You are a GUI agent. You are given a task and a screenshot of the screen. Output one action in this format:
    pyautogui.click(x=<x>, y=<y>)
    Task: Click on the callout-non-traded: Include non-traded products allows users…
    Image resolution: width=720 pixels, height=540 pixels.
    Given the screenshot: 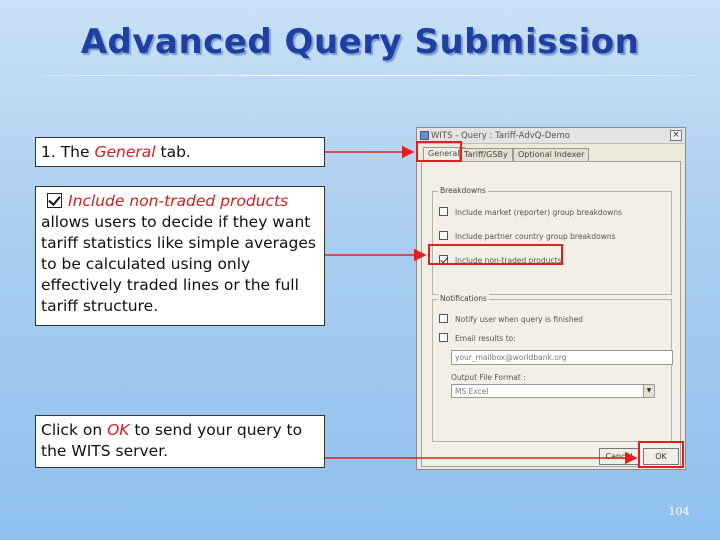 What is the action you would take?
    pyautogui.click(x=180, y=256)
    